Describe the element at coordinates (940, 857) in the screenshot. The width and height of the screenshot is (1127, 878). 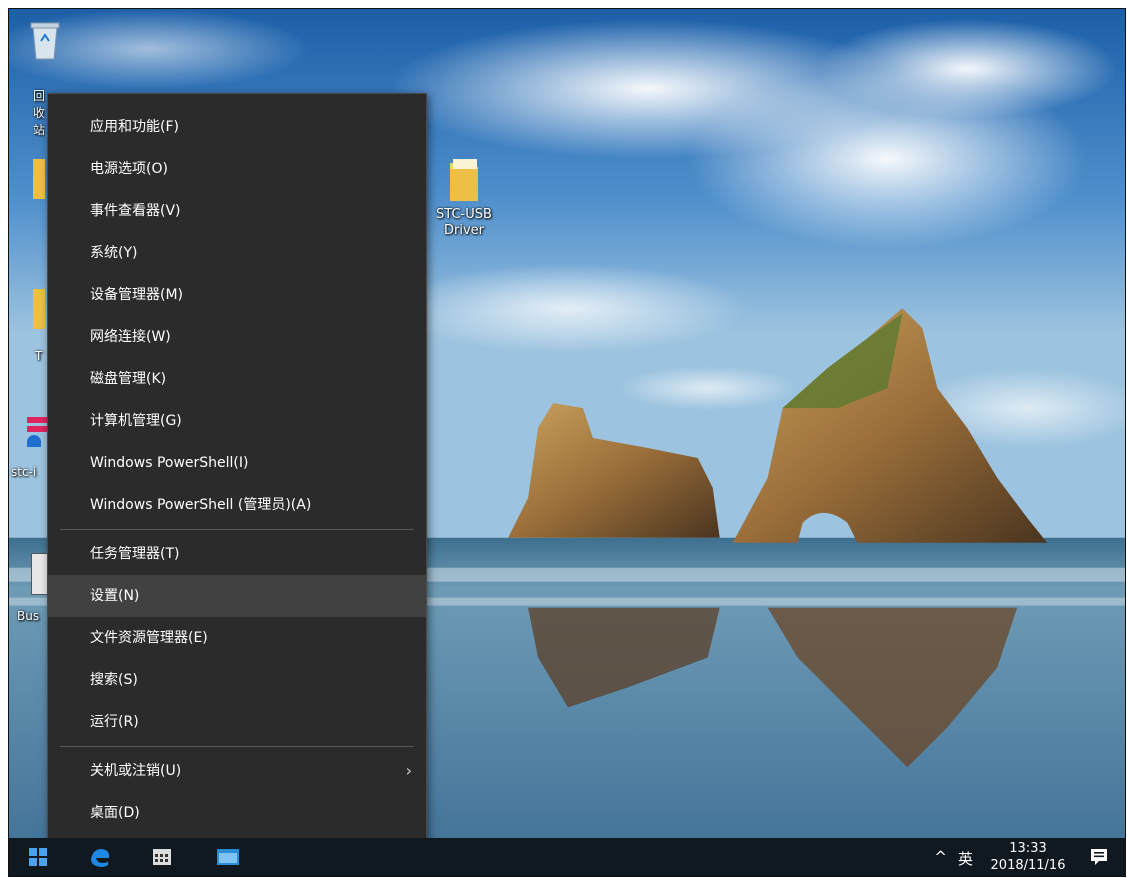
I see `tray-overflow-chevron: ^` at that location.